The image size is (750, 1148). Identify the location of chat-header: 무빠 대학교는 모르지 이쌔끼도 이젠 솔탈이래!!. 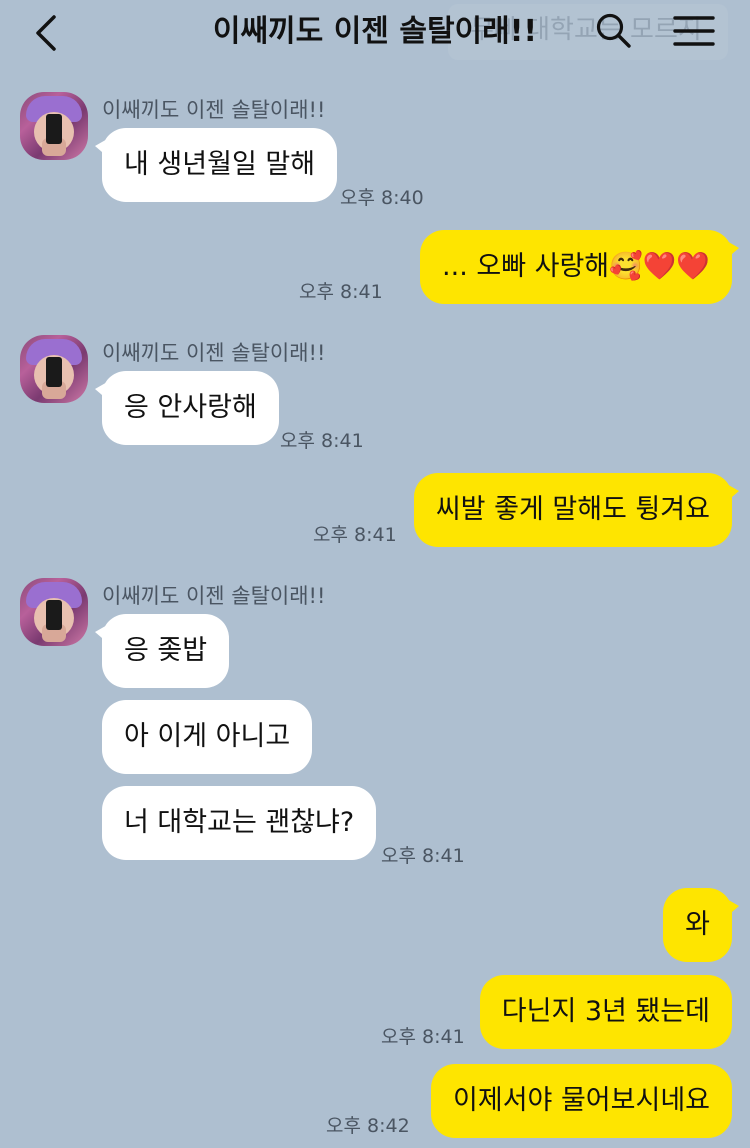
(375, 35).